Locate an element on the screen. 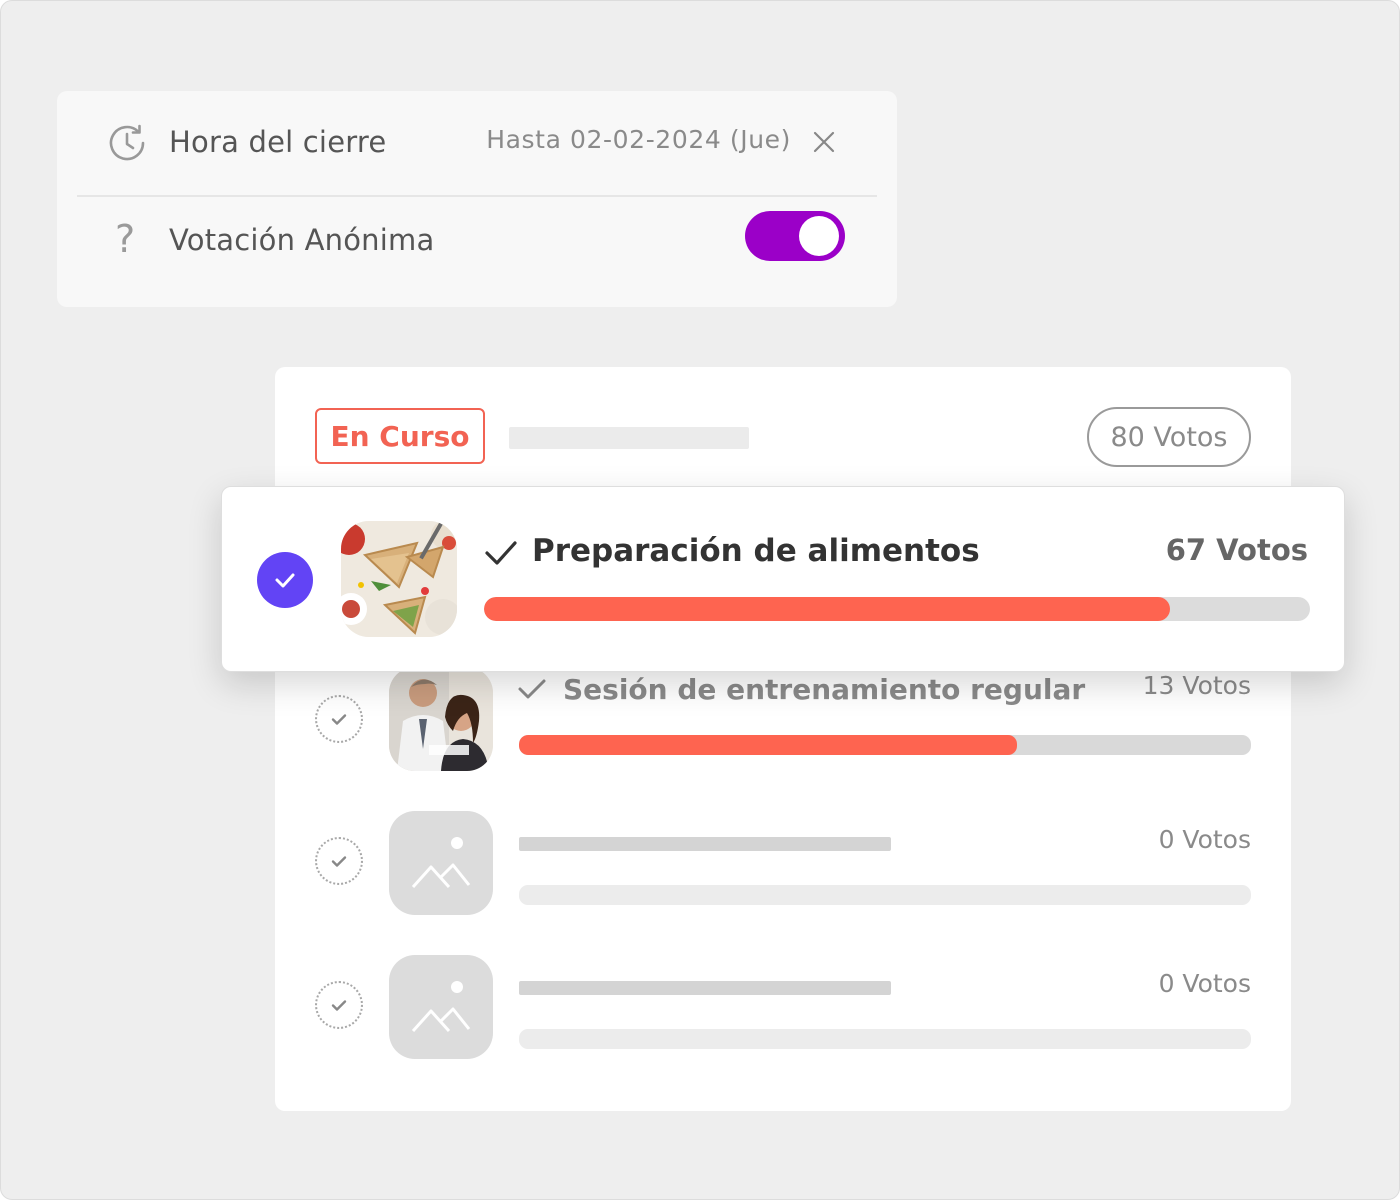  training-photo is located at coordinates (441, 719).